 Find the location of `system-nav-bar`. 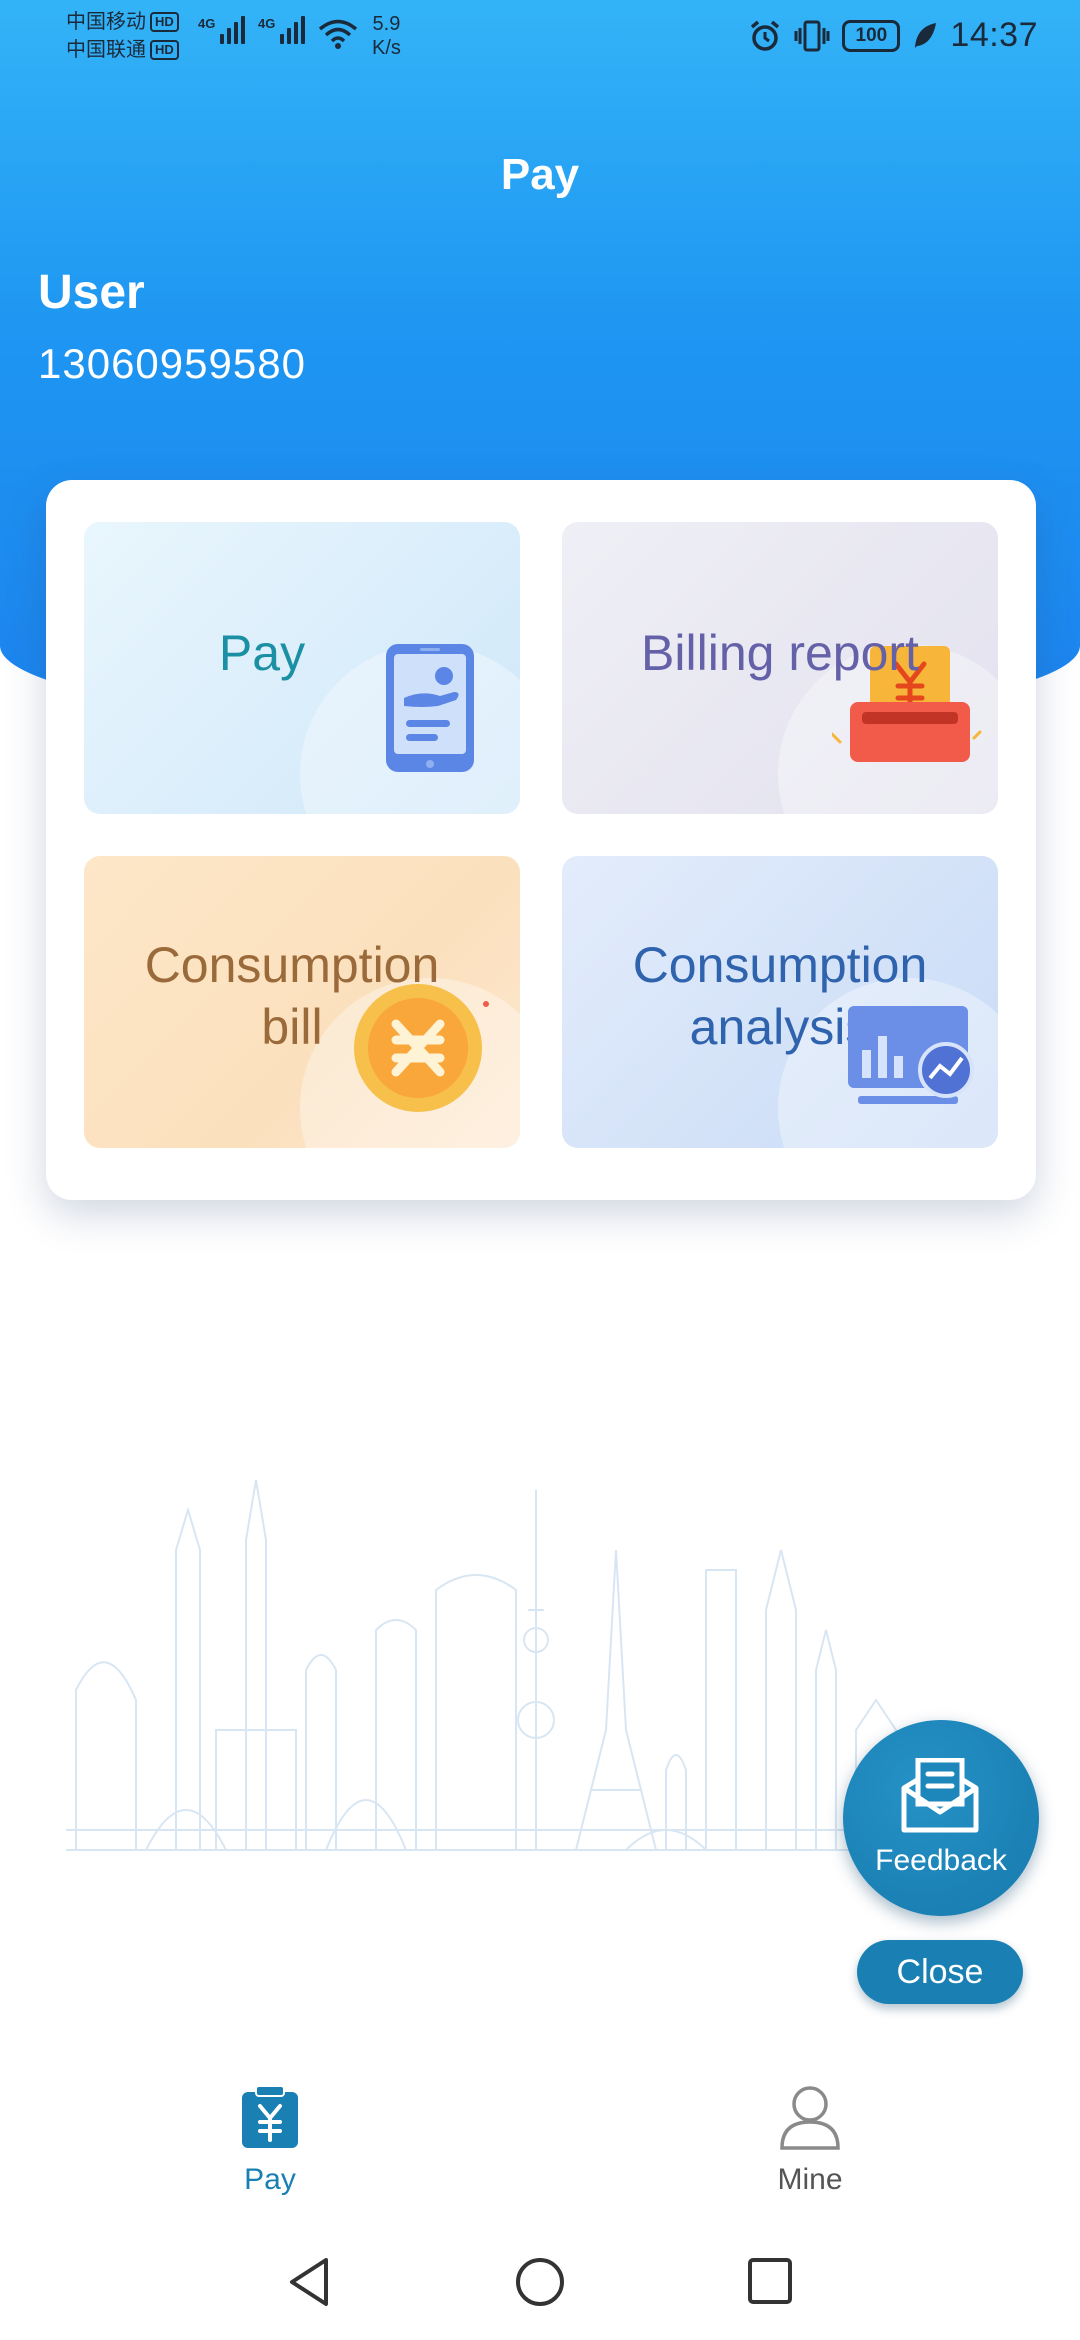

system-nav-bar is located at coordinates (540, 2285).